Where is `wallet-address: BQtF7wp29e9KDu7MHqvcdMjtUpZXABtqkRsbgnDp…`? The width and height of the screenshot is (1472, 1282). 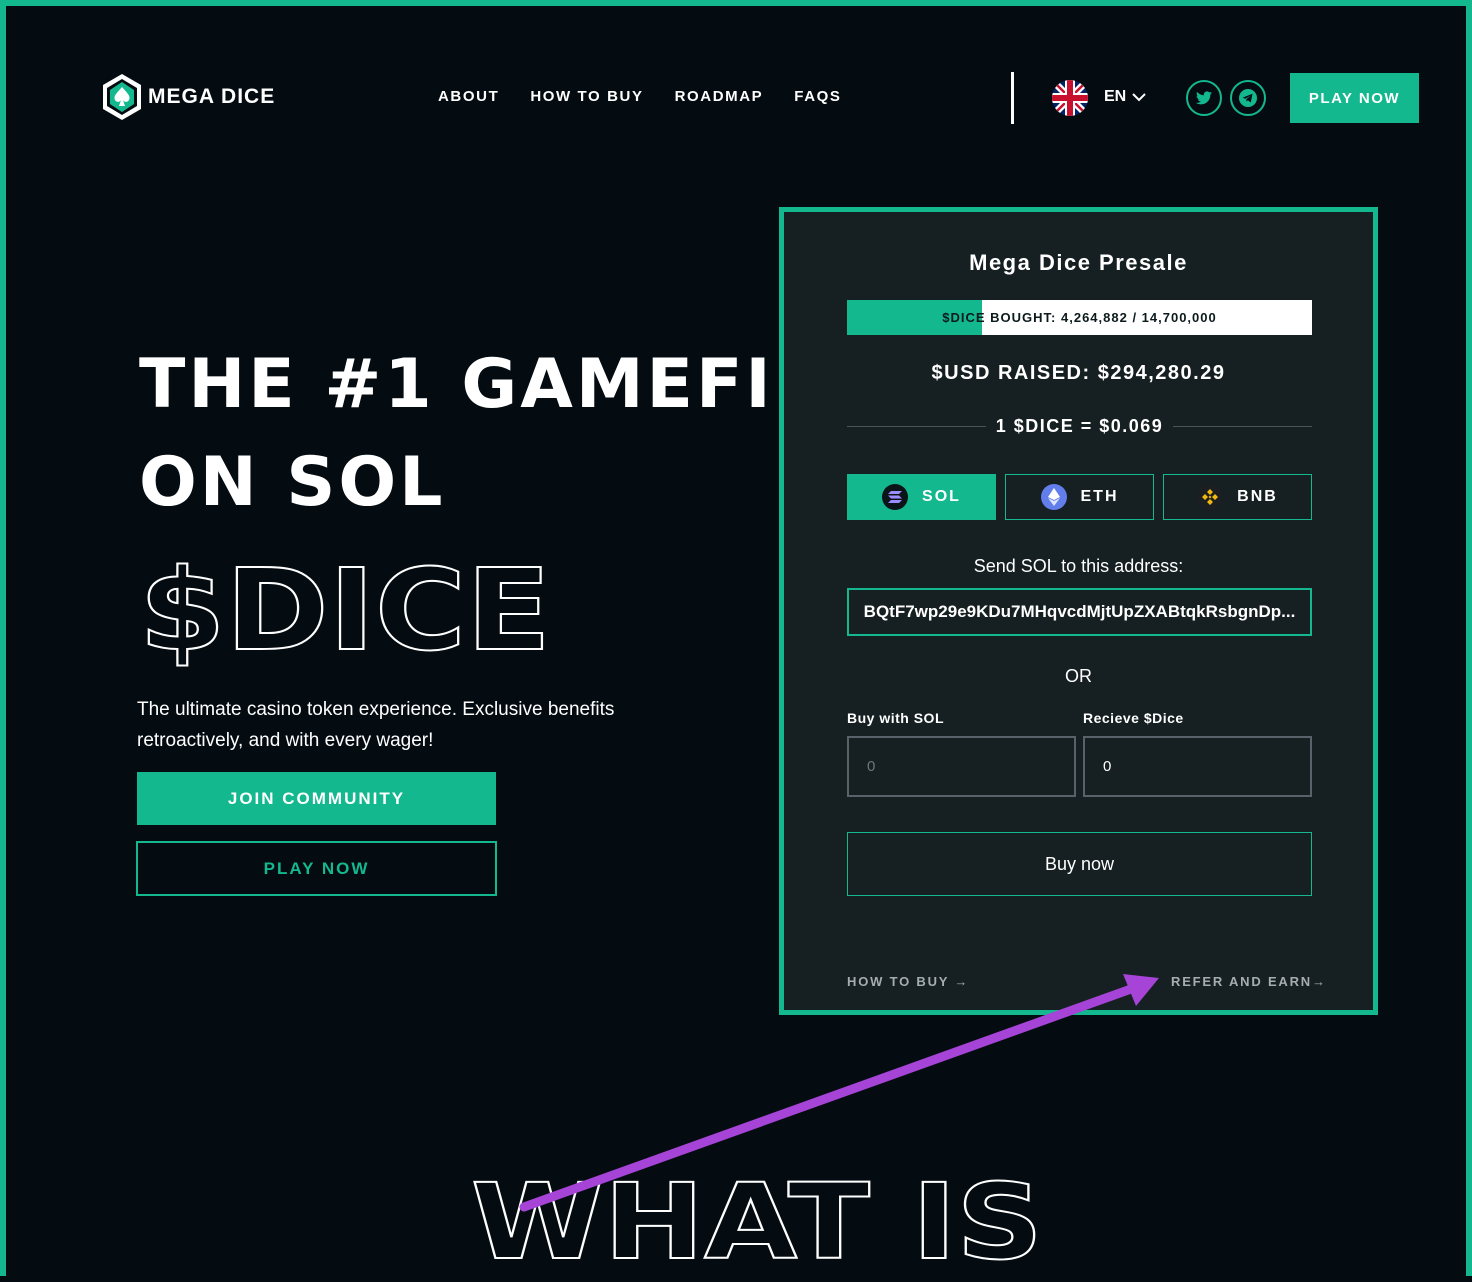
wallet-address: BQtF7wp29e9KDu7MHqvcdMjtUpZXABtqkRsbgnDp… is located at coordinates (1079, 612).